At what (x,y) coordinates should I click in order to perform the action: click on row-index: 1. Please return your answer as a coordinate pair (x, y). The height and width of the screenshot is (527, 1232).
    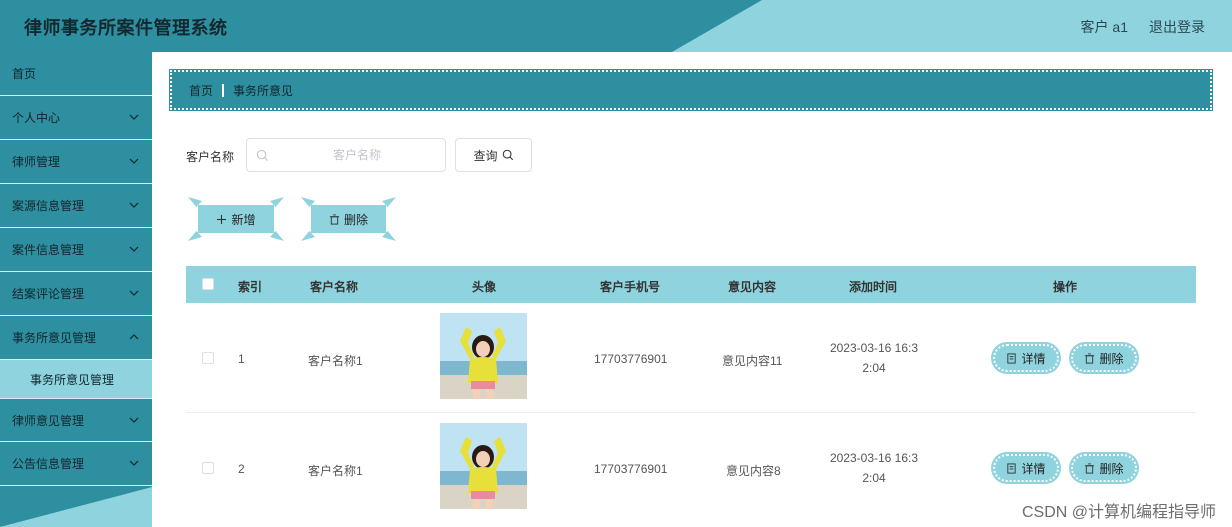
    Looking at the image, I should click on (241, 359).